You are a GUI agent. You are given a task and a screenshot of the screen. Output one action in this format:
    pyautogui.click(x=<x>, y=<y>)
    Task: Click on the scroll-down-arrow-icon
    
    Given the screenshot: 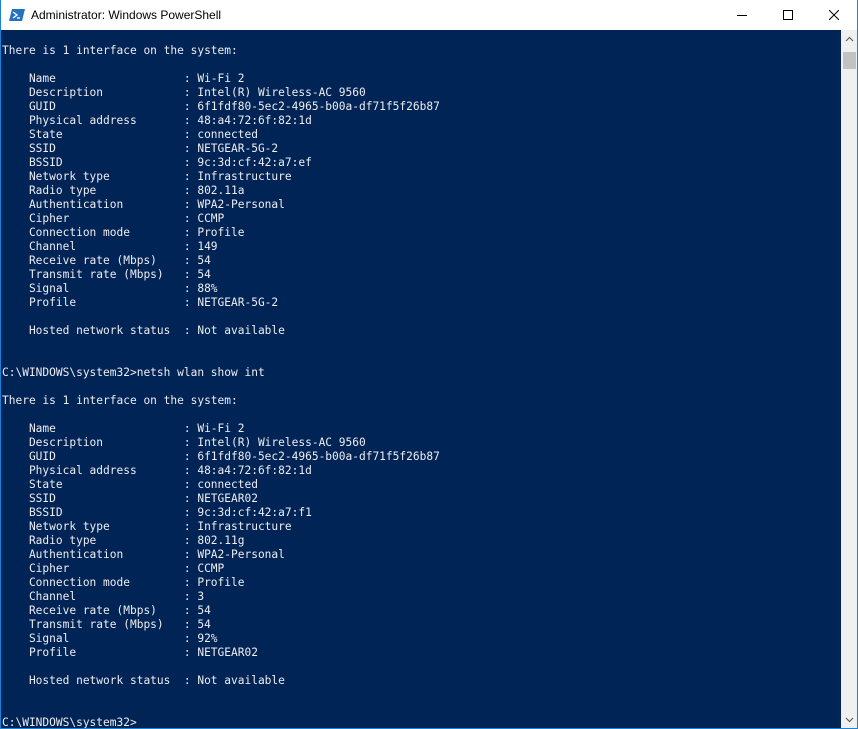 What is the action you would take?
    pyautogui.click(x=849, y=719)
    